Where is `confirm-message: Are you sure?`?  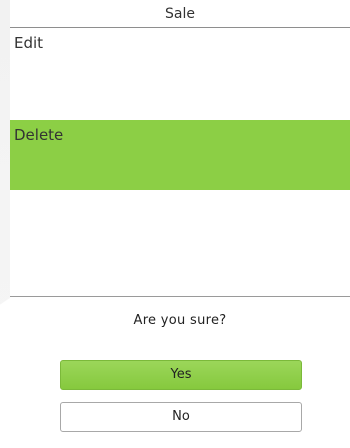
confirm-message: Are you sure? is located at coordinates (180, 320).